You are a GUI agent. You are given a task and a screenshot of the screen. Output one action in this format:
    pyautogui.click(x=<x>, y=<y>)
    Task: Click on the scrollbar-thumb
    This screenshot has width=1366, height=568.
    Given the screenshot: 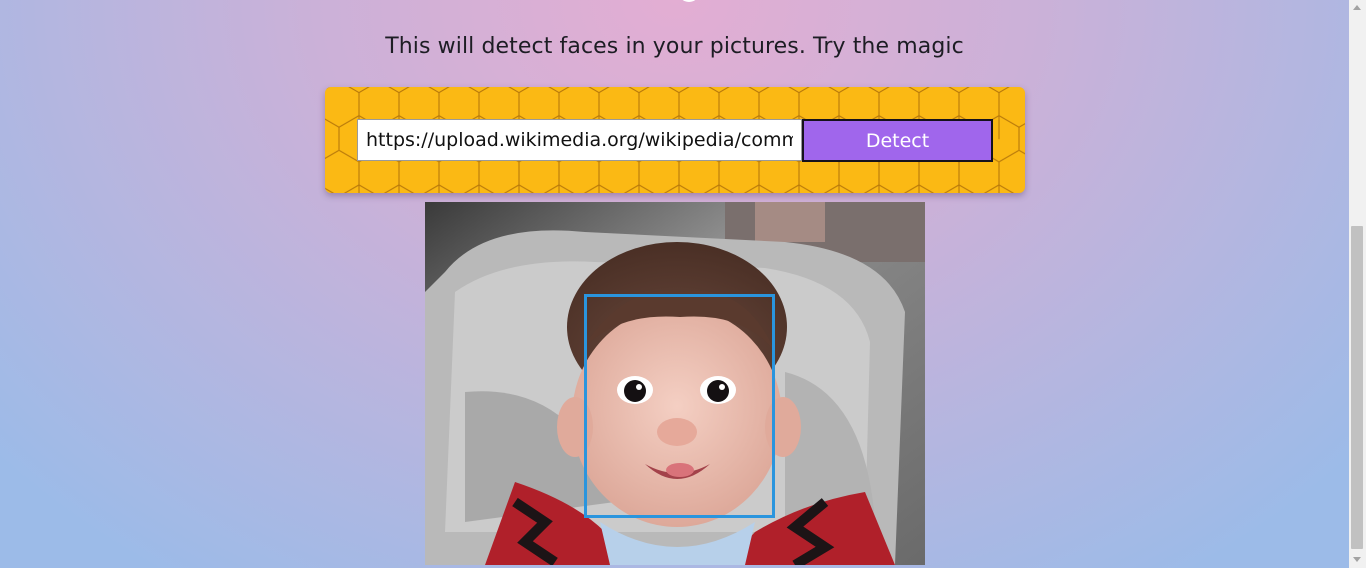 What is the action you would take?
    pyautogui.click(x=1357, y=387)
    